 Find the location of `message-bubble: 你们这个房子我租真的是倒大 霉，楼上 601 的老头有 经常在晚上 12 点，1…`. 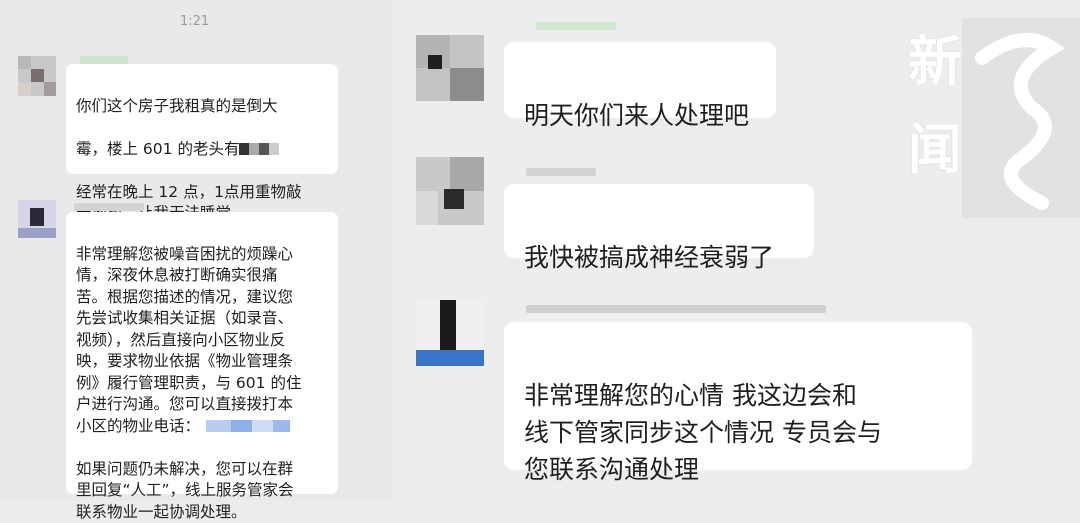

message-bubble: 你们这个房子我租真的是倒大 霉，楼上 601 的老头有 经常在晚上 12 点，1… is located at coordinates (202, 143).